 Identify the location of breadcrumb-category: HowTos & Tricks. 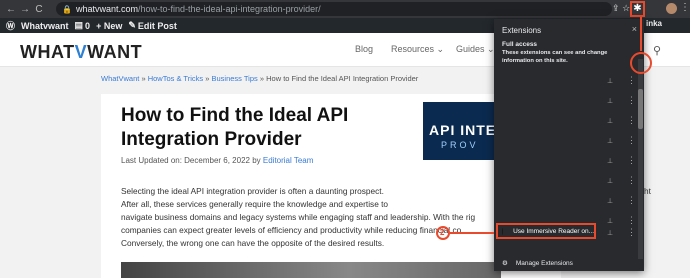
(175, 78).